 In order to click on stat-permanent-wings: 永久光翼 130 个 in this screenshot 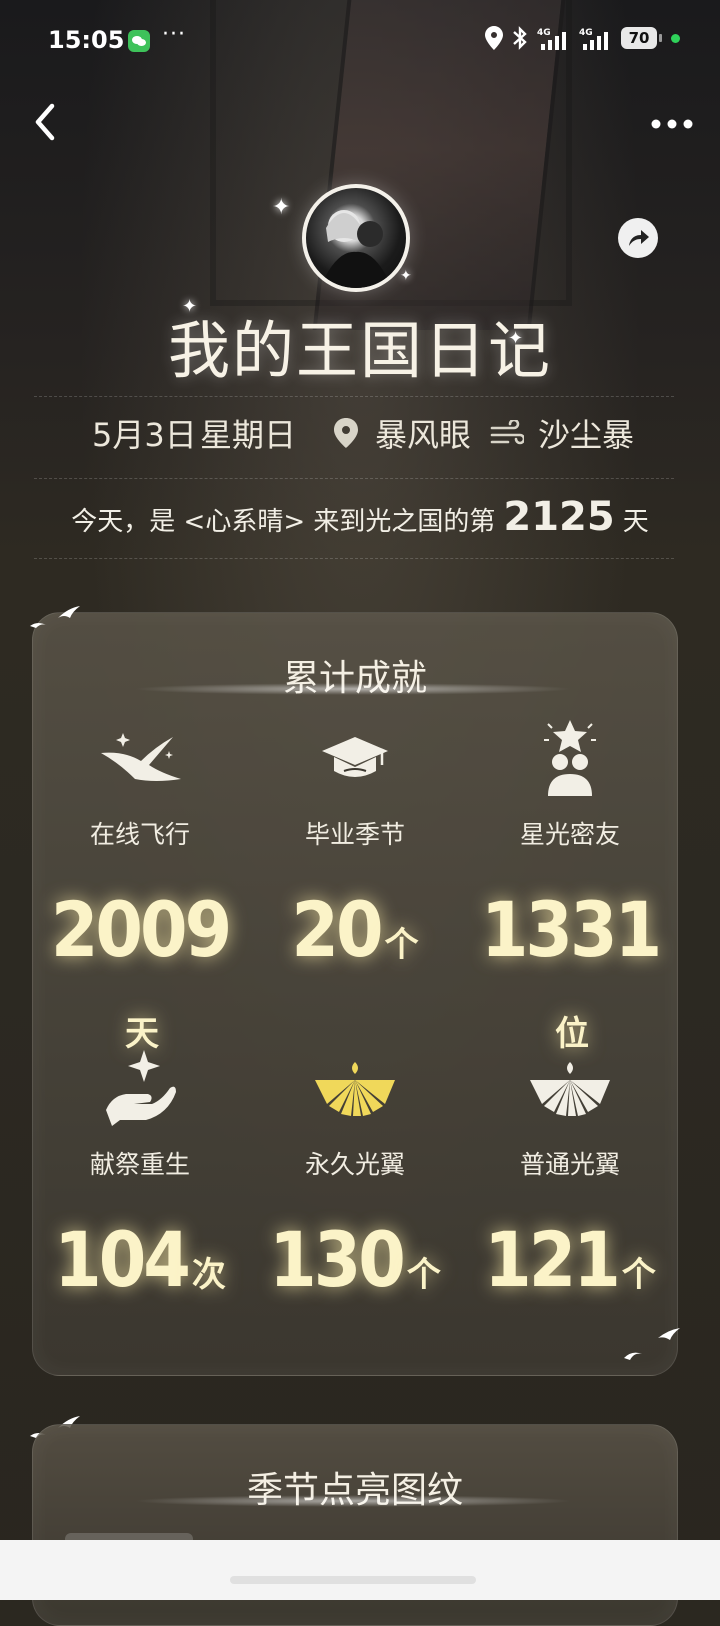, I will do `click(355, 1178)`.